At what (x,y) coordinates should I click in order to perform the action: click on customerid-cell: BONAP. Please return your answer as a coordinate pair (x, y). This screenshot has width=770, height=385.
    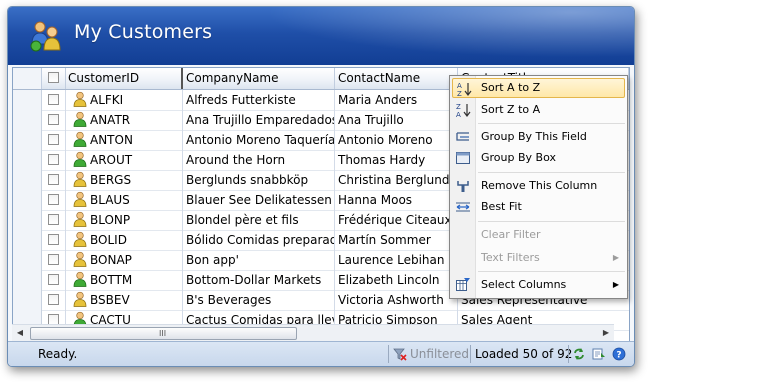
    Looking at the image, I should click on (124, 260).